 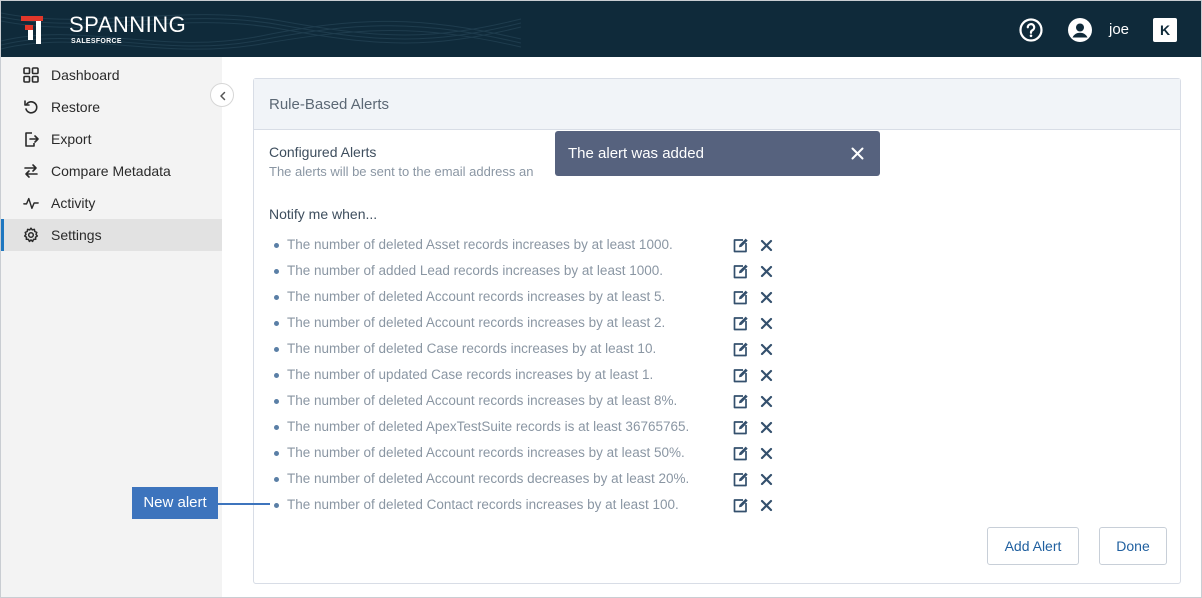 What do you see at coordinates (1031, 30) in the screenshot?
I see `help-icon` at bounding box center [1031, 30].